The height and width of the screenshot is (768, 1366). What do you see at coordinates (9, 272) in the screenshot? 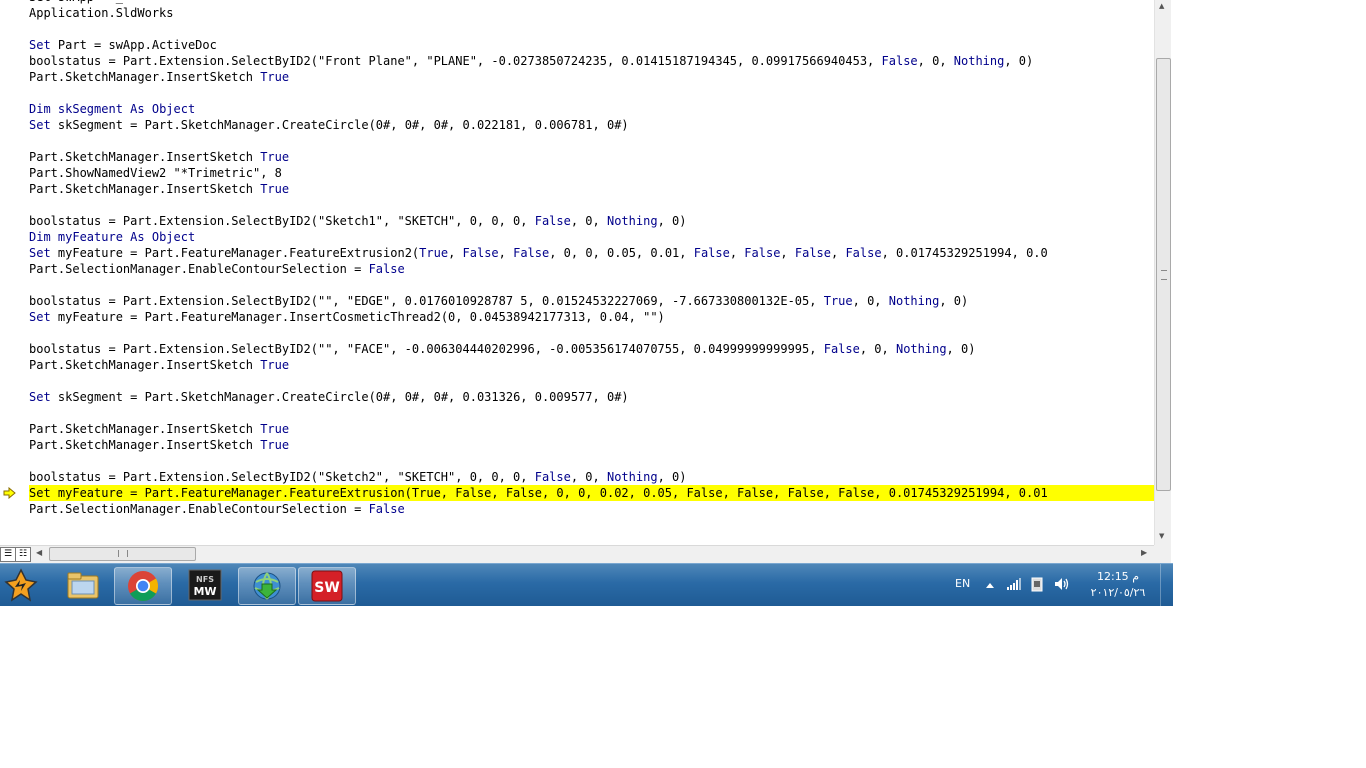
I see `editor-gutter` at bounding box center [9, 272].